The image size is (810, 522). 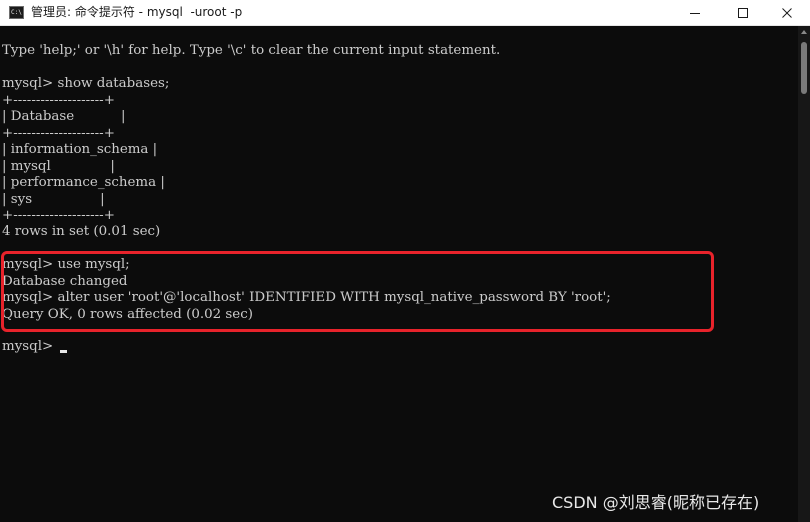 What do you see at coordinates (81, 231) in the screenshot?
I see `console-line: 4 rows in set (0.01 sec)` at bounding box center [81, 231].